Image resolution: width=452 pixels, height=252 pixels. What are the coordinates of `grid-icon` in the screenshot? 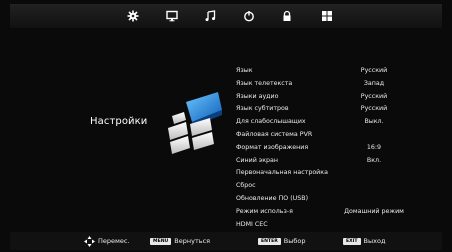 It's located at (327, 16).